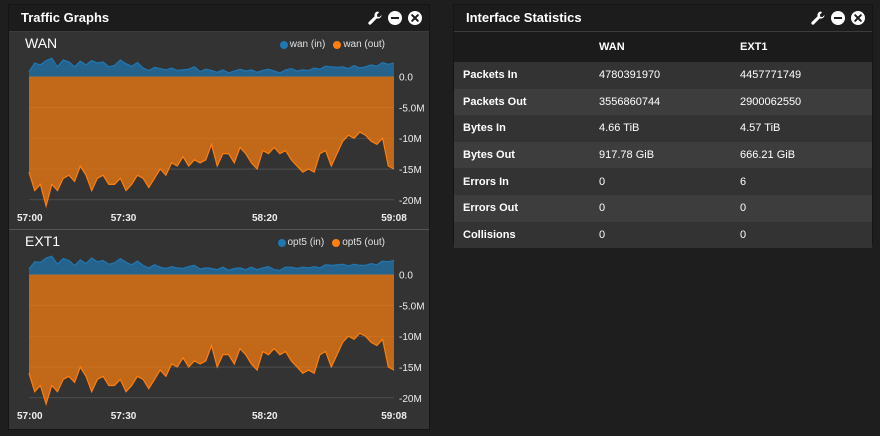  I want to click on row-label: Packets In, so click(526, 75).